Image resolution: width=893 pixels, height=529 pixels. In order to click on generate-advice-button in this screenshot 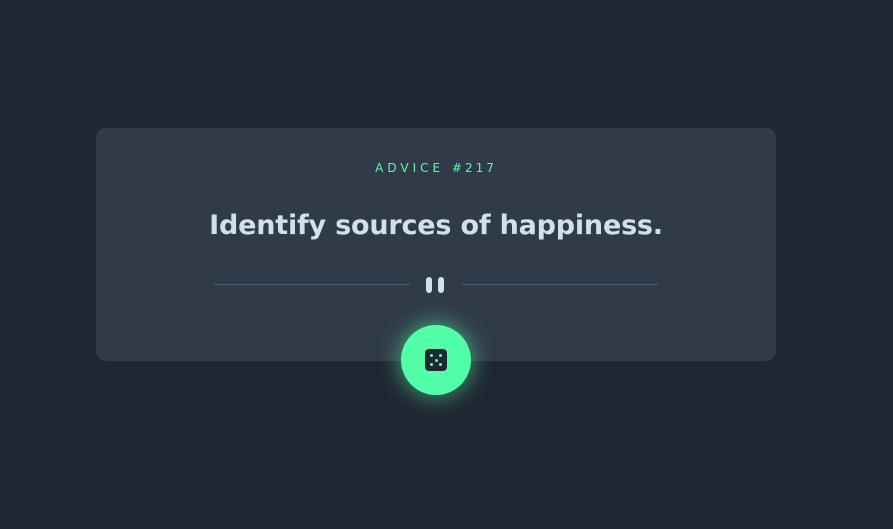, I will do `click(436, 360)`.